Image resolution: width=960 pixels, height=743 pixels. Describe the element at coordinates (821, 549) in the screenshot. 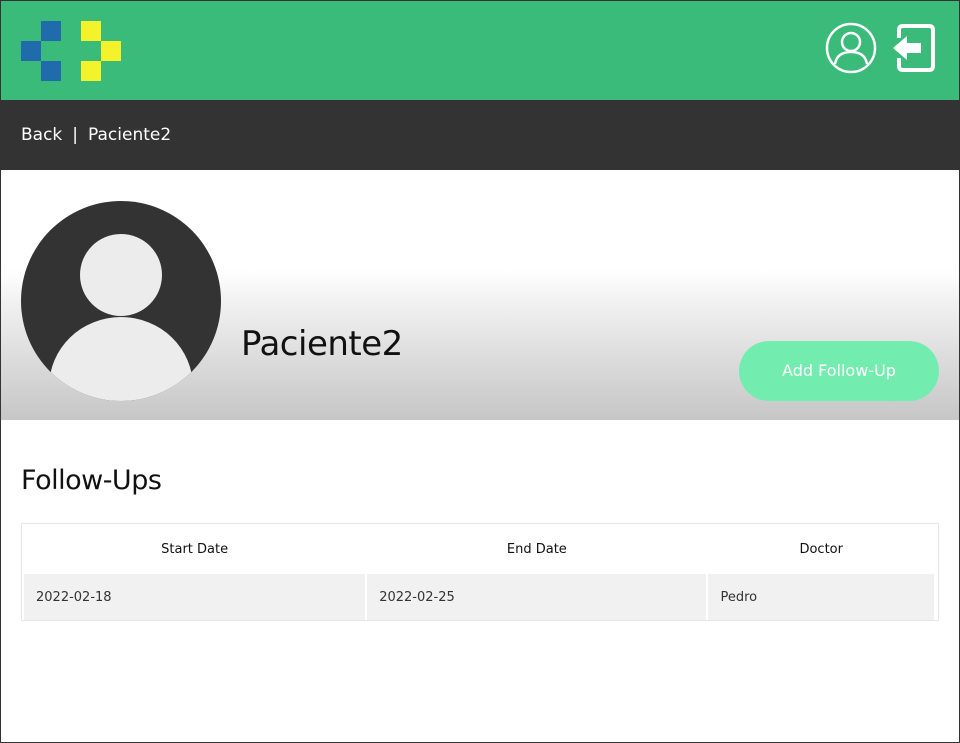

I see `column-header-doctor: Doctor` at that location.